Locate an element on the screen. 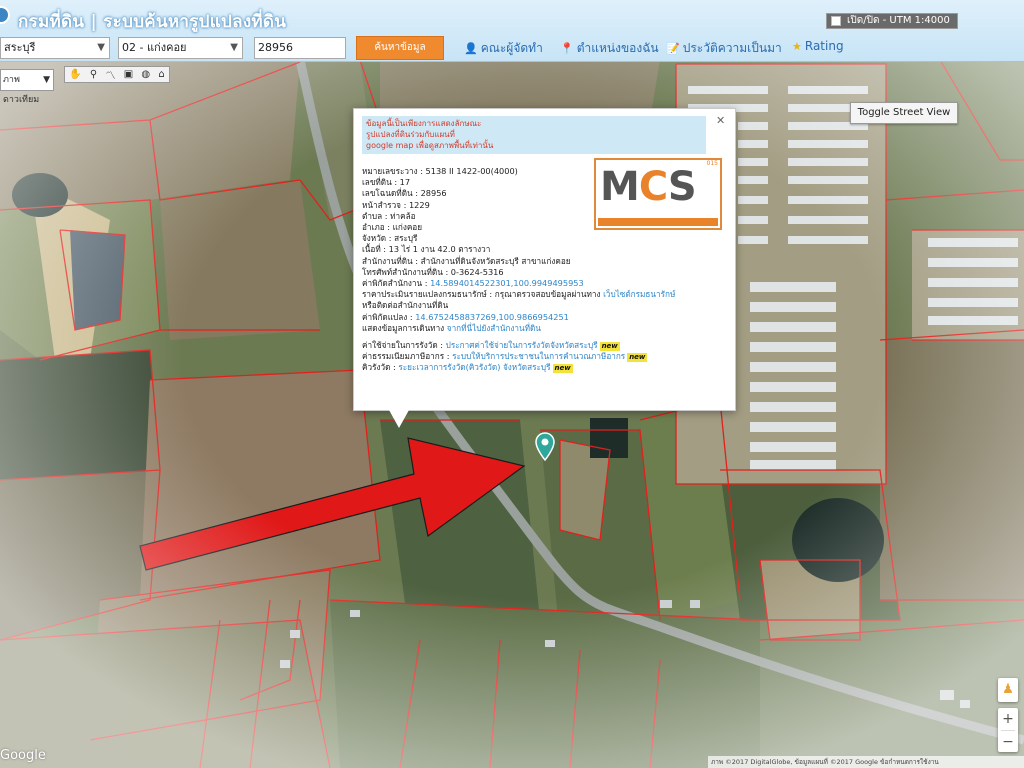 This screenshot has width=1024, height=768. parcel-number-input: 28956 is located at coordinates (300, 48).